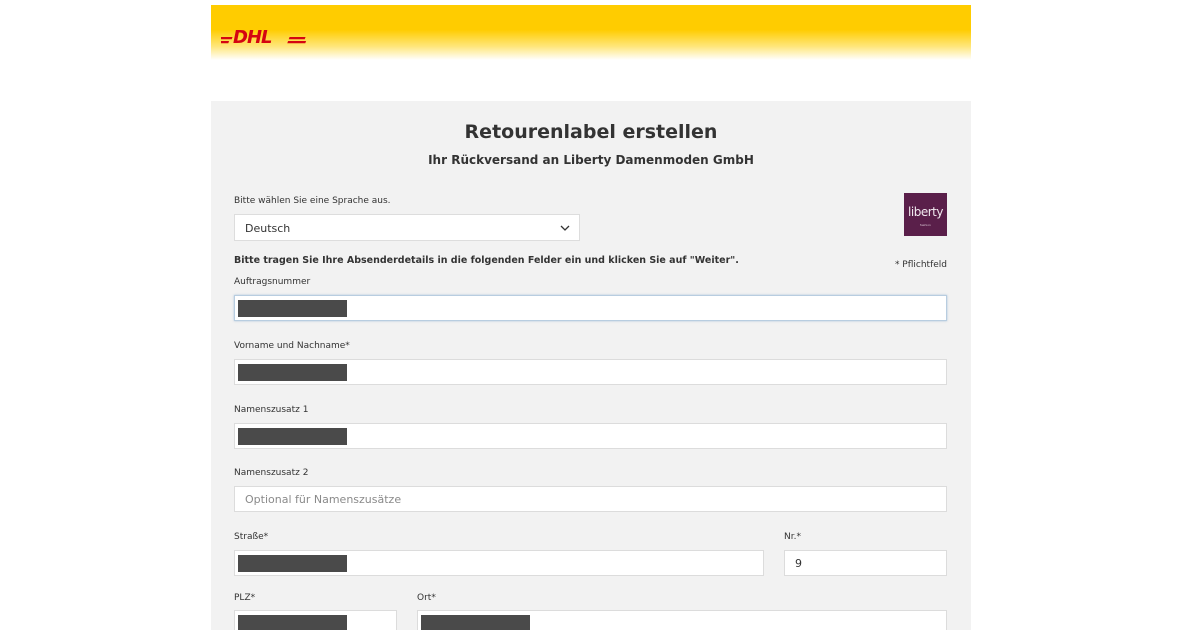 The image size is (1200, 630). I want to click on order-number-label: Auftragsnummer, so click(272, 282).